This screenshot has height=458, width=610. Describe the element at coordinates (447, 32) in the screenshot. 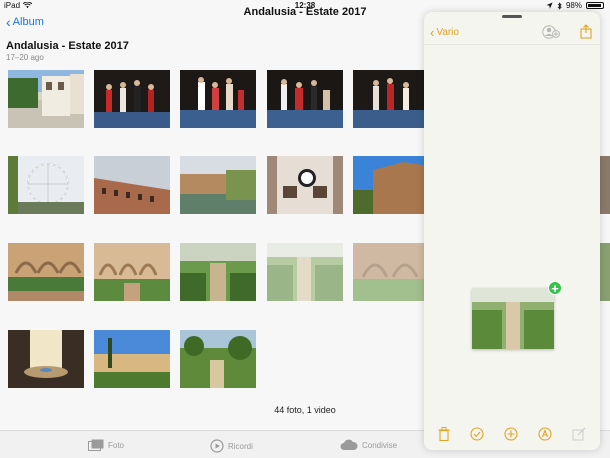

I see `notes-back-label: Vario` at that location.